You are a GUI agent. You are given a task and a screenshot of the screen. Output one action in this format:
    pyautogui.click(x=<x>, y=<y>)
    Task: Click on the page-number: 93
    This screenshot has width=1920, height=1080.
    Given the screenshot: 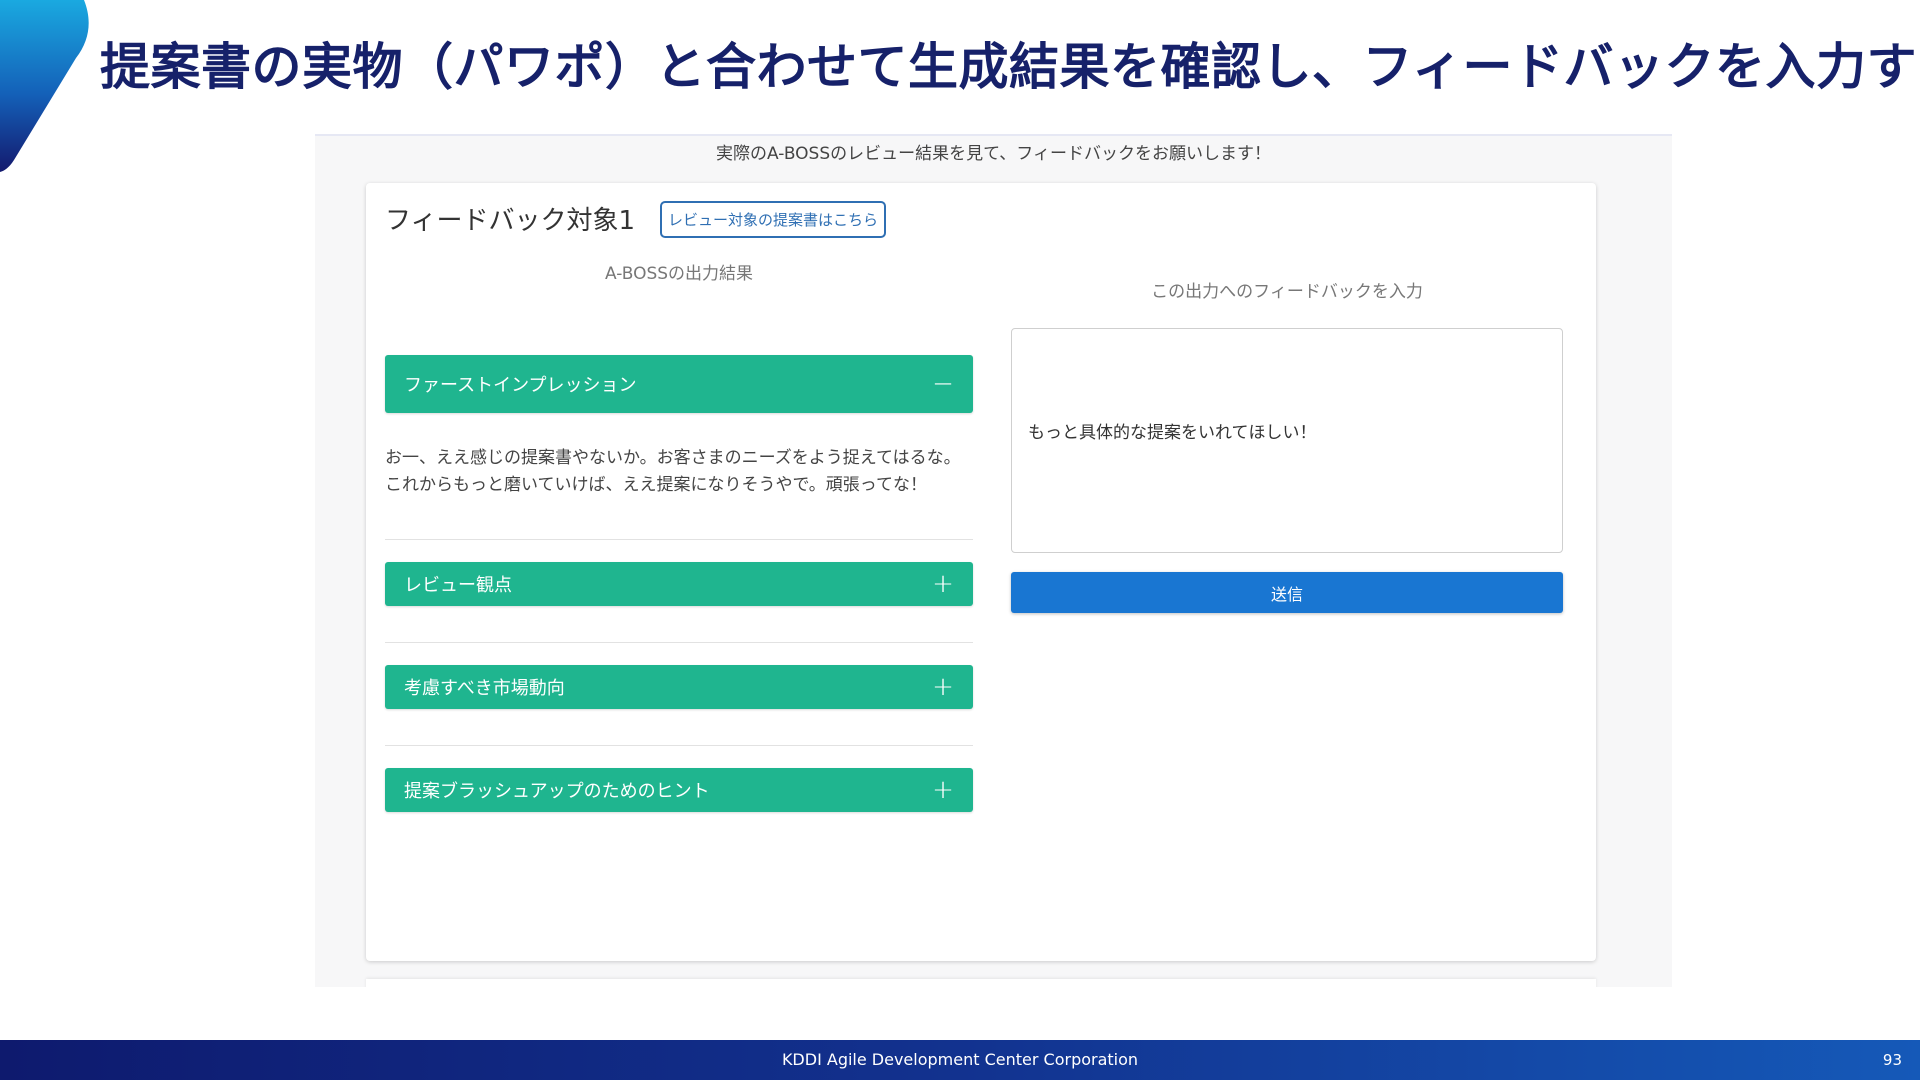 What is the action you would take?
    pyautogui.click(x=1892, y=1060)
    